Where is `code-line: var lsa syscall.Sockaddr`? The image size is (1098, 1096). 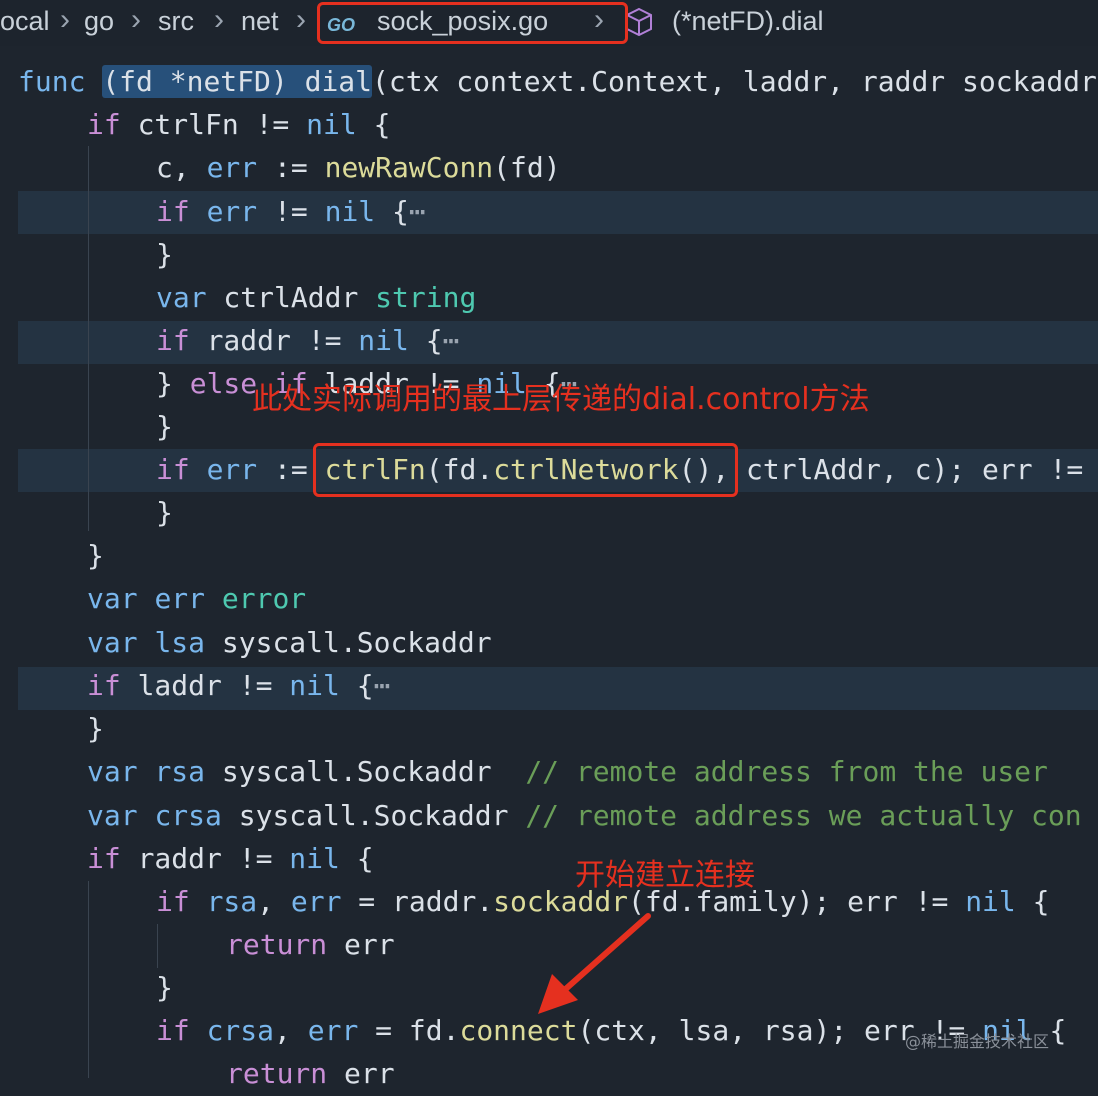
code-line: var lsa syscall.Sockaddr is located at coordinates (289, 642).